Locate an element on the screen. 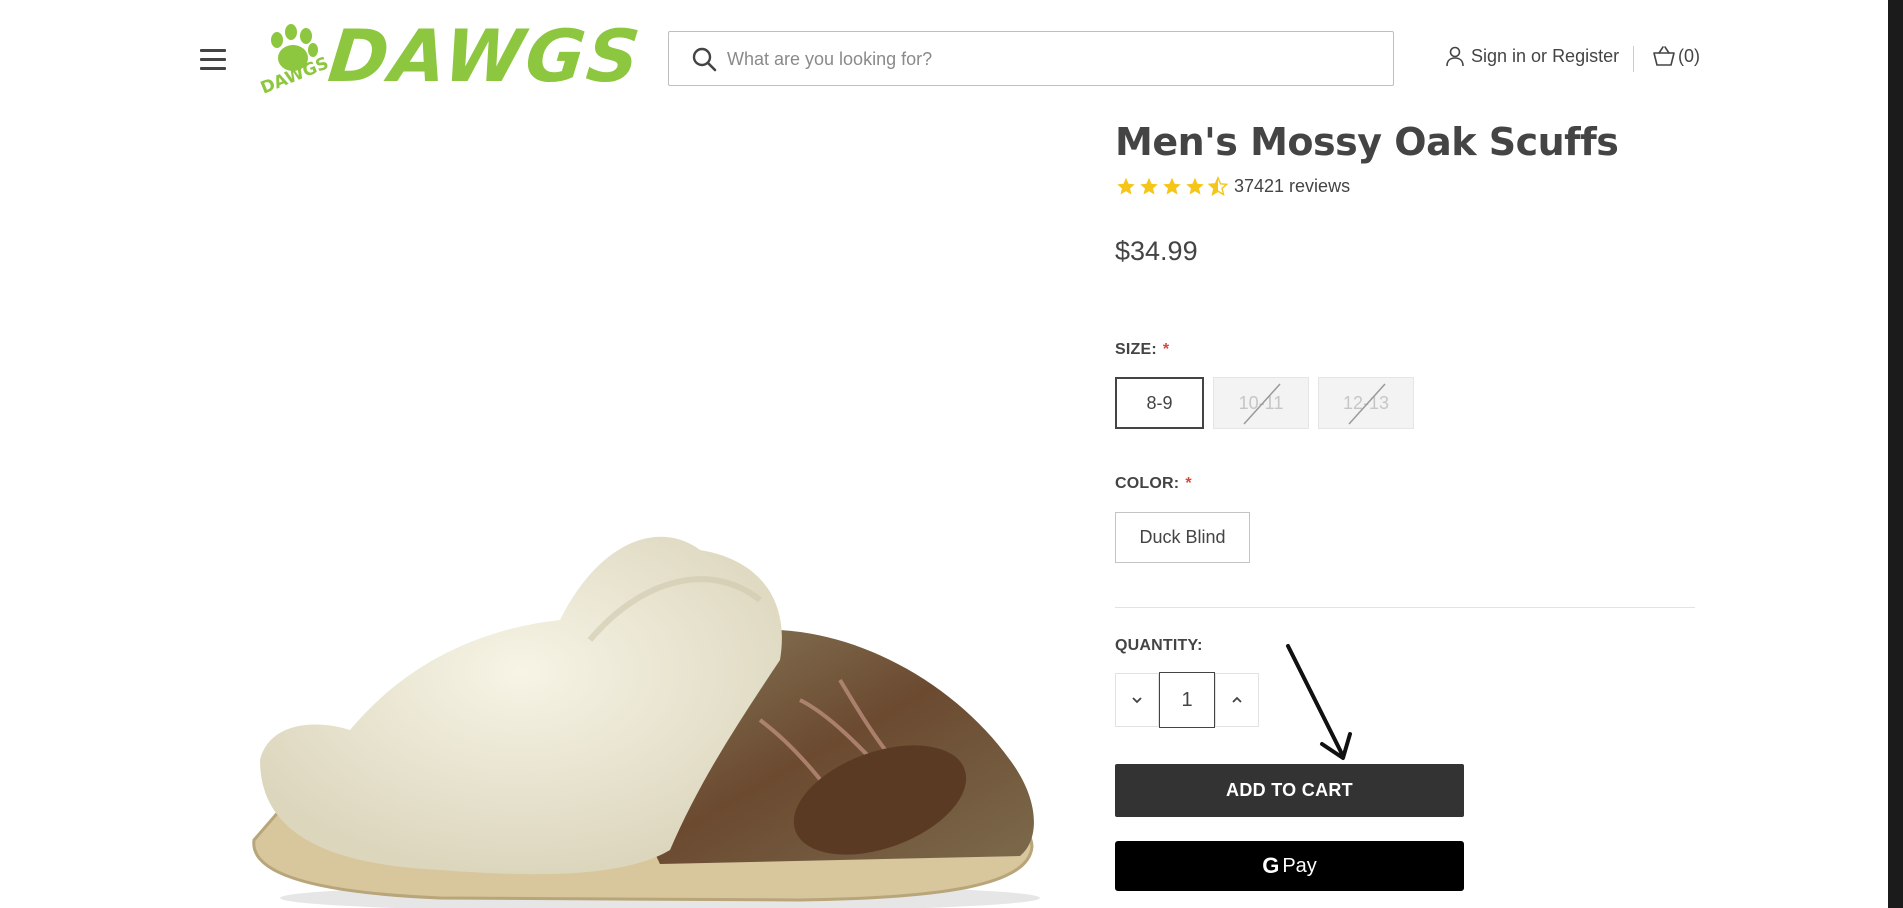 This screenshot has width=1903, height=908. size-option-8-9: 8-9 is located at coordinates (1159, 403).